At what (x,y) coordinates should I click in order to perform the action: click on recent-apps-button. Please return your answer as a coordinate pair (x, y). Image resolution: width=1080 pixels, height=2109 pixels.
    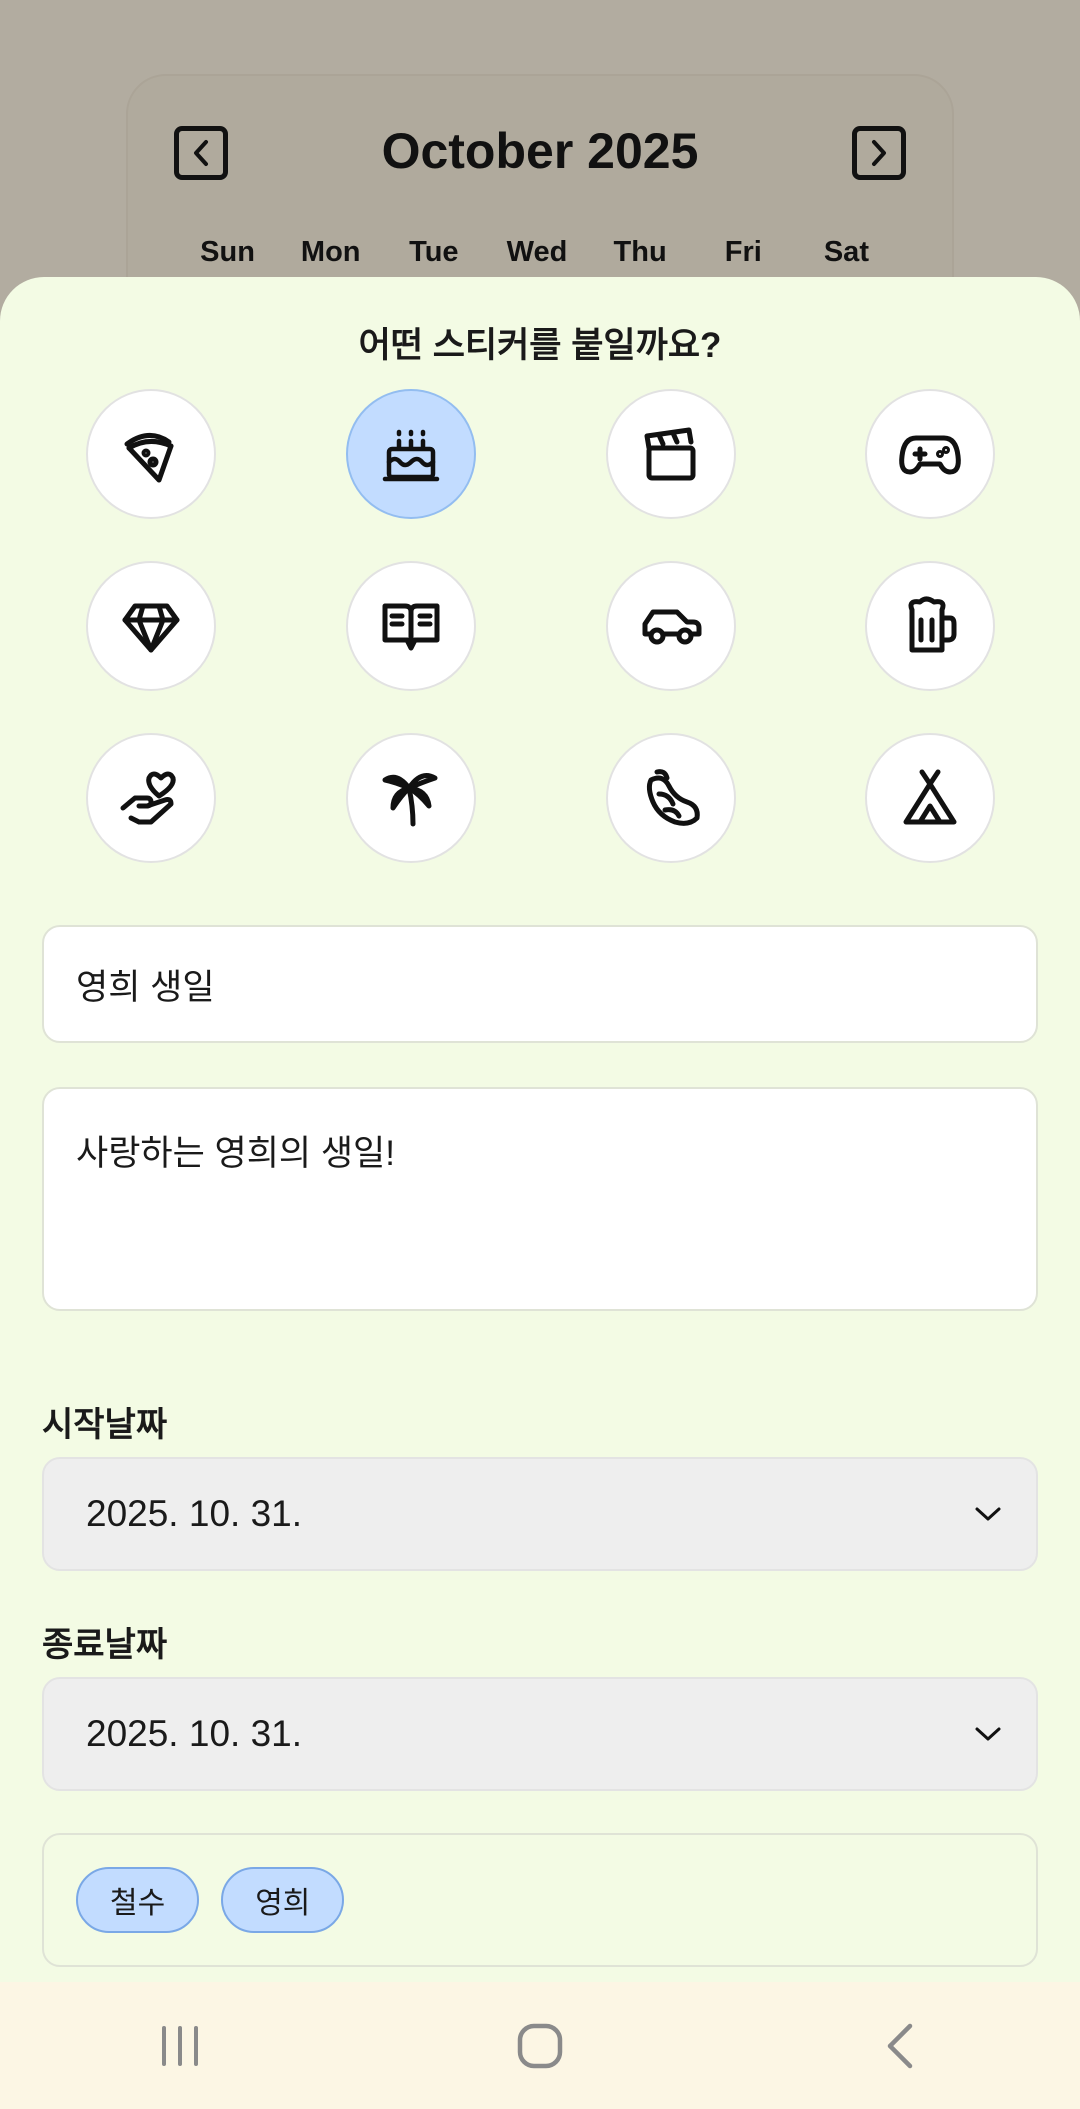
    Looking at the image, I should click on (180, 2046).